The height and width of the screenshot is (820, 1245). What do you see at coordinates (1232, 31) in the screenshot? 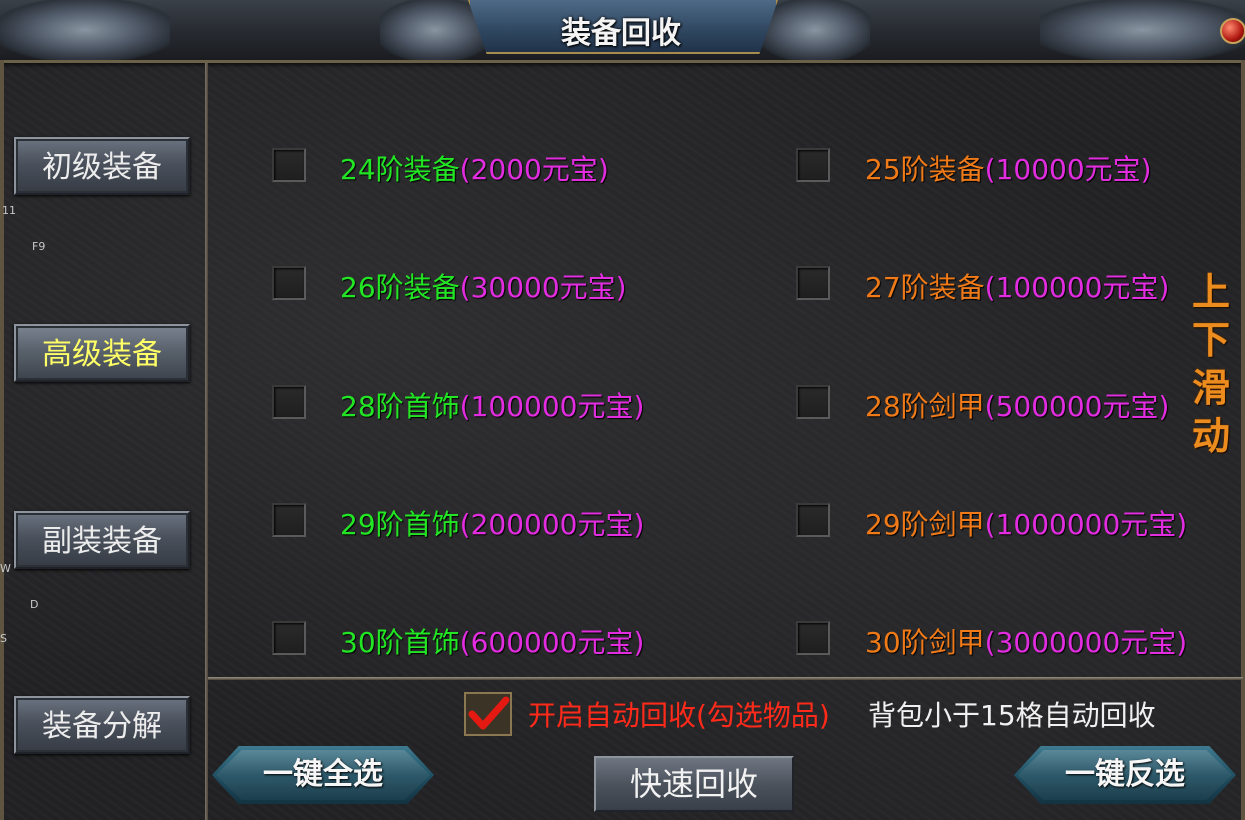
I see `close-gem-icon` at bounding box center [1232, 31].